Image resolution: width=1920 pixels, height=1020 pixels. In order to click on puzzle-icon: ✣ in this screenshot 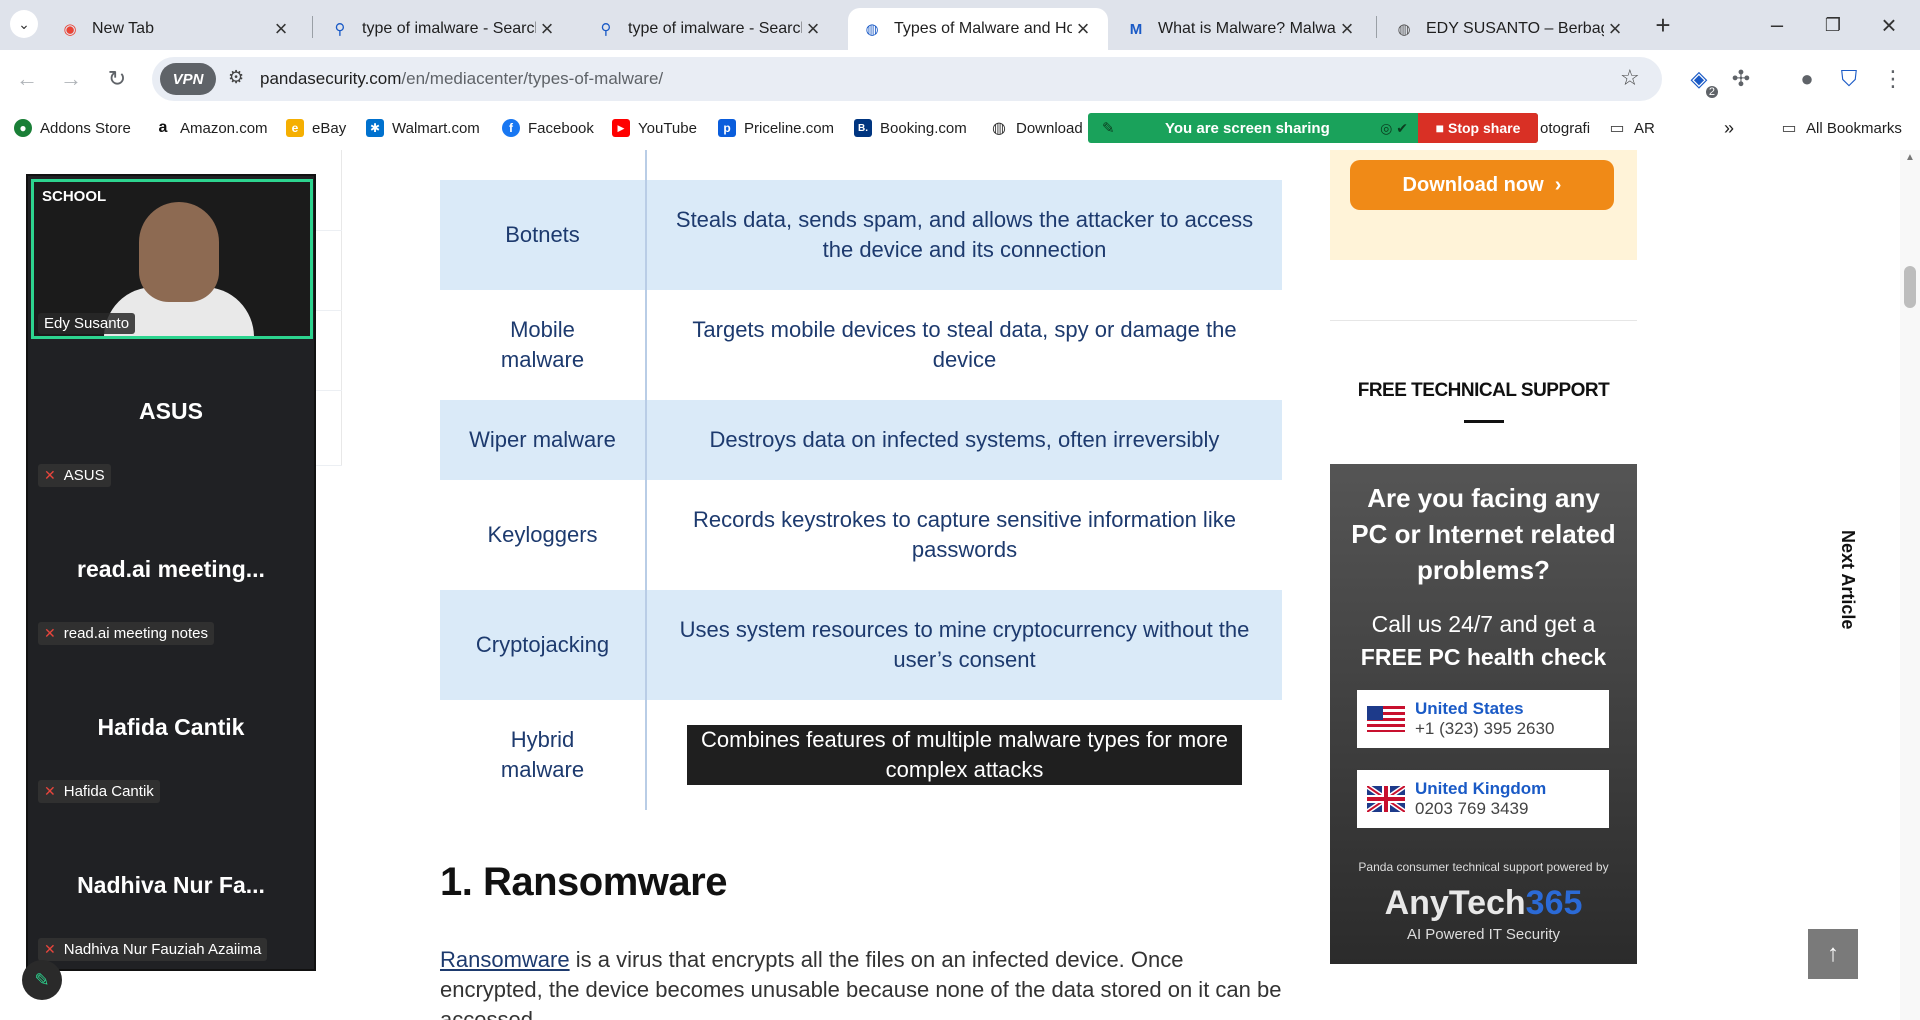, I will do `click(1741, 79)`.